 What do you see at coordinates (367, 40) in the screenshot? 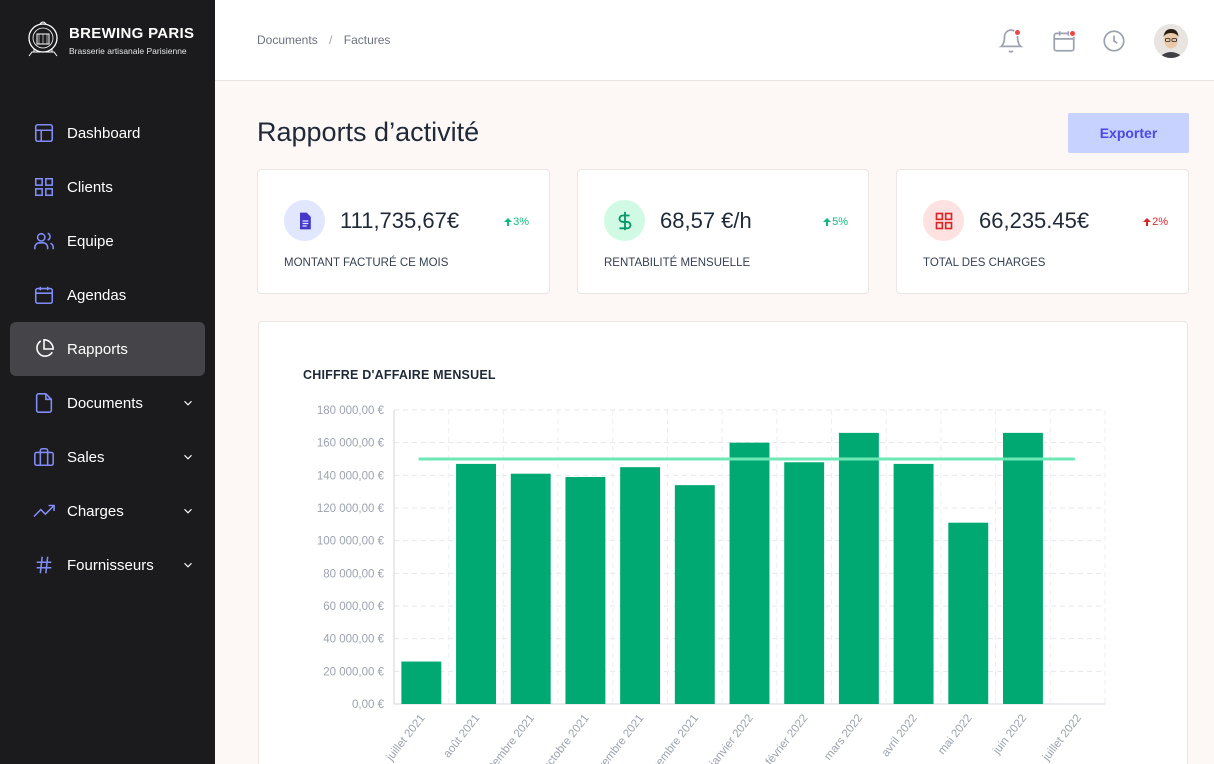
I see `breadcrumb-item-factures: Factures` at bounding box center [367, 40].